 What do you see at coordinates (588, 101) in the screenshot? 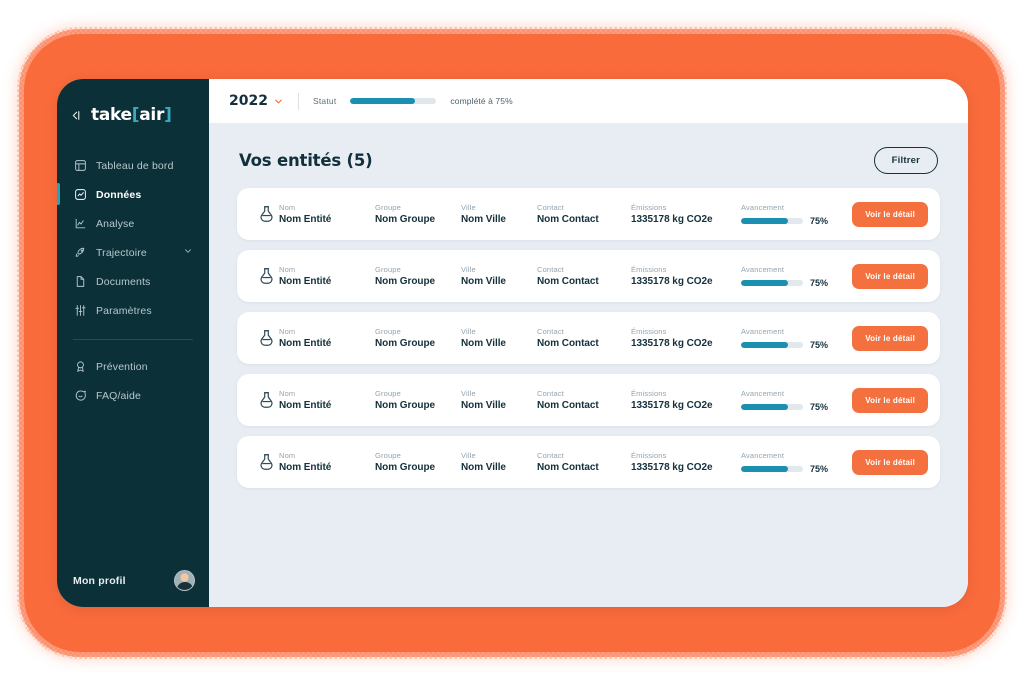
I see `topbar: 2022 Statut complété à 75%` at bounding box center [588, 101].